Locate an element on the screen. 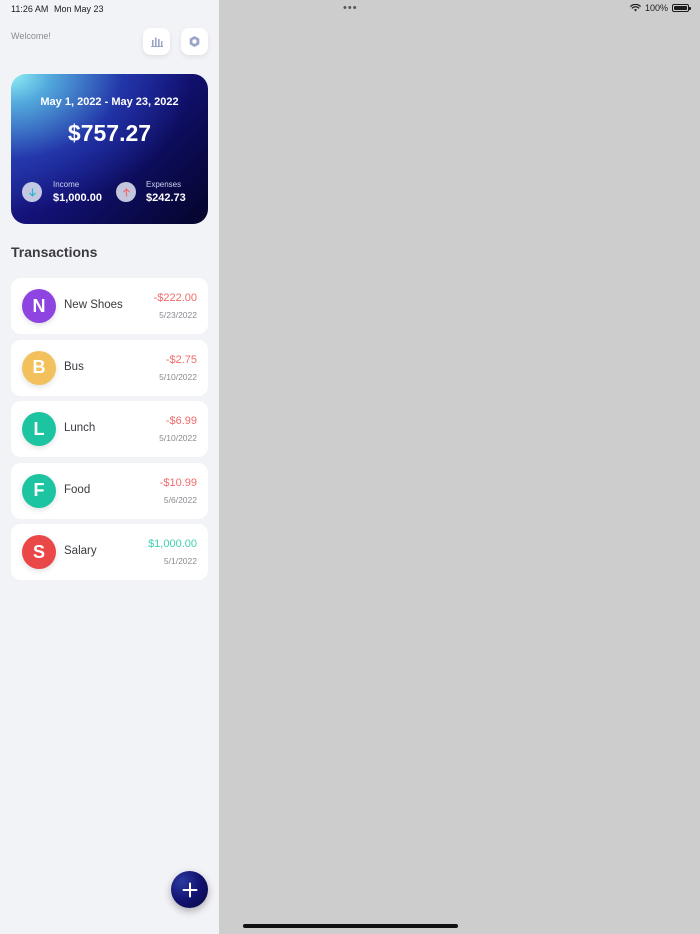 The height and width of the screenshot is (934, 700). transaction-avatar: L is located at coordinates (39, 429).